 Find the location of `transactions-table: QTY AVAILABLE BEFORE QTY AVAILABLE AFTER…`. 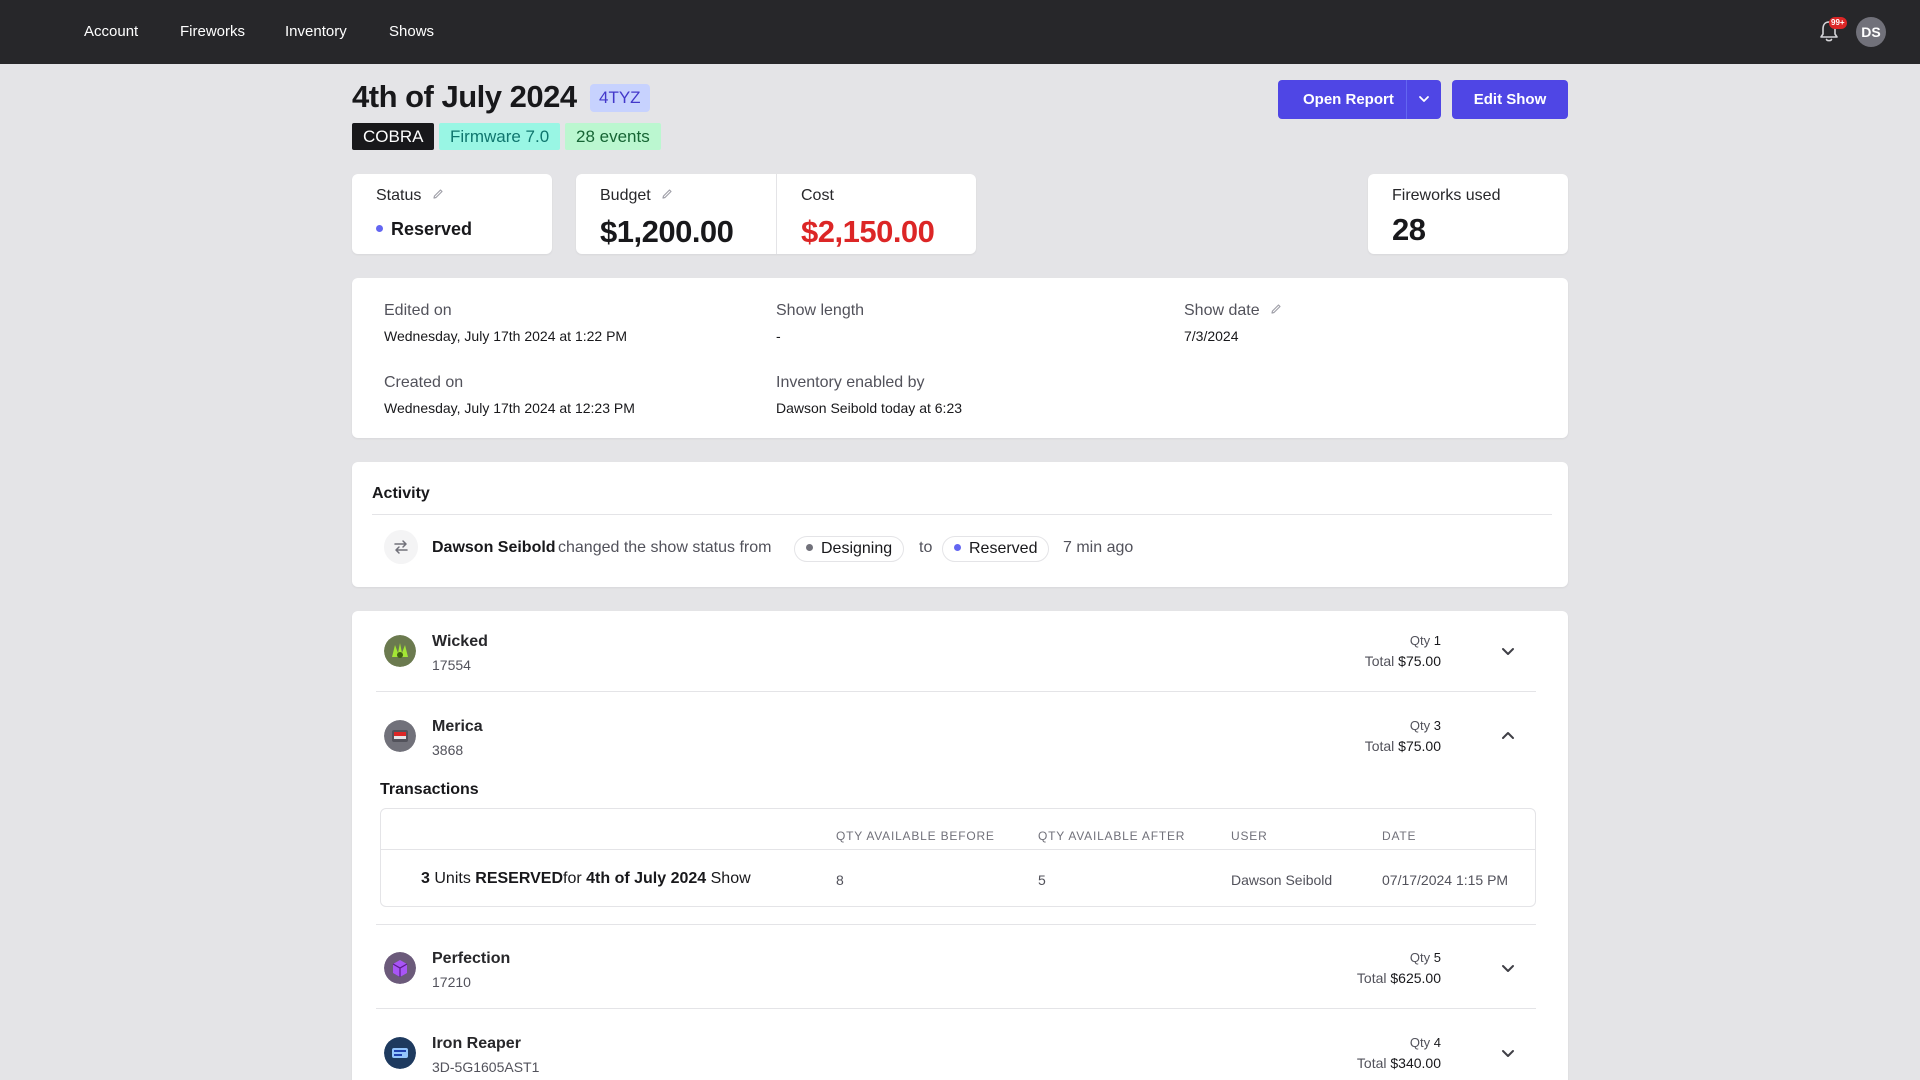

transactions-table: QTY AVAILABLE BEFORE QTY AVAILABLE AFTER… is located at coordinates (958, 857).